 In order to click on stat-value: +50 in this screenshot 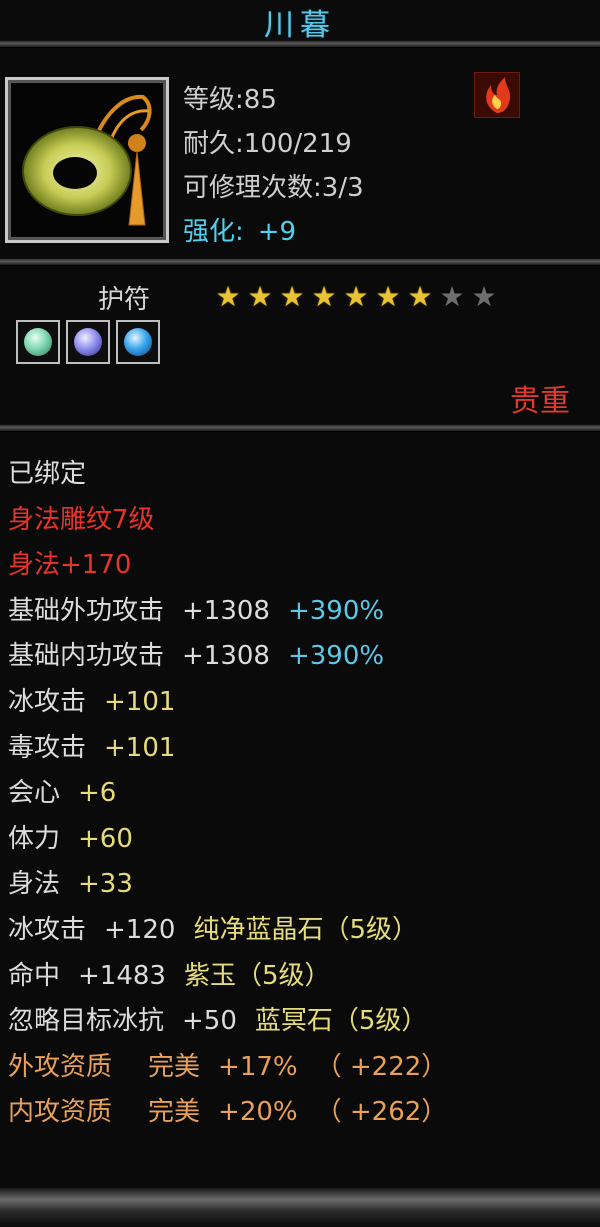, I will do `click(209, 1021)`.